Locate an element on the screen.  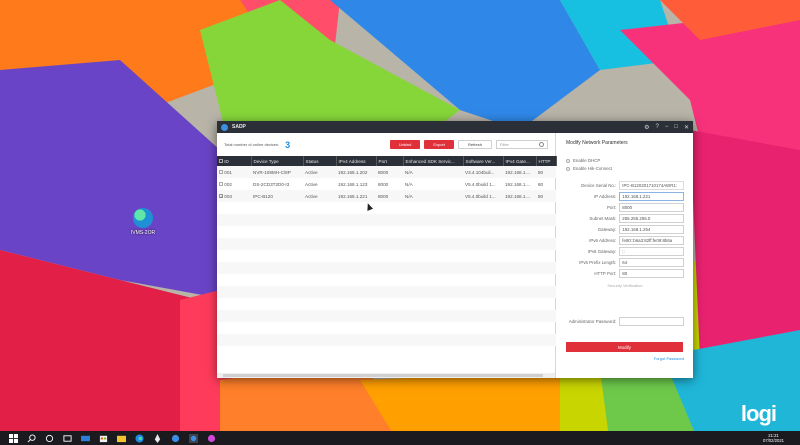
logi-watermark: logi is located at coordinates (758, 413).